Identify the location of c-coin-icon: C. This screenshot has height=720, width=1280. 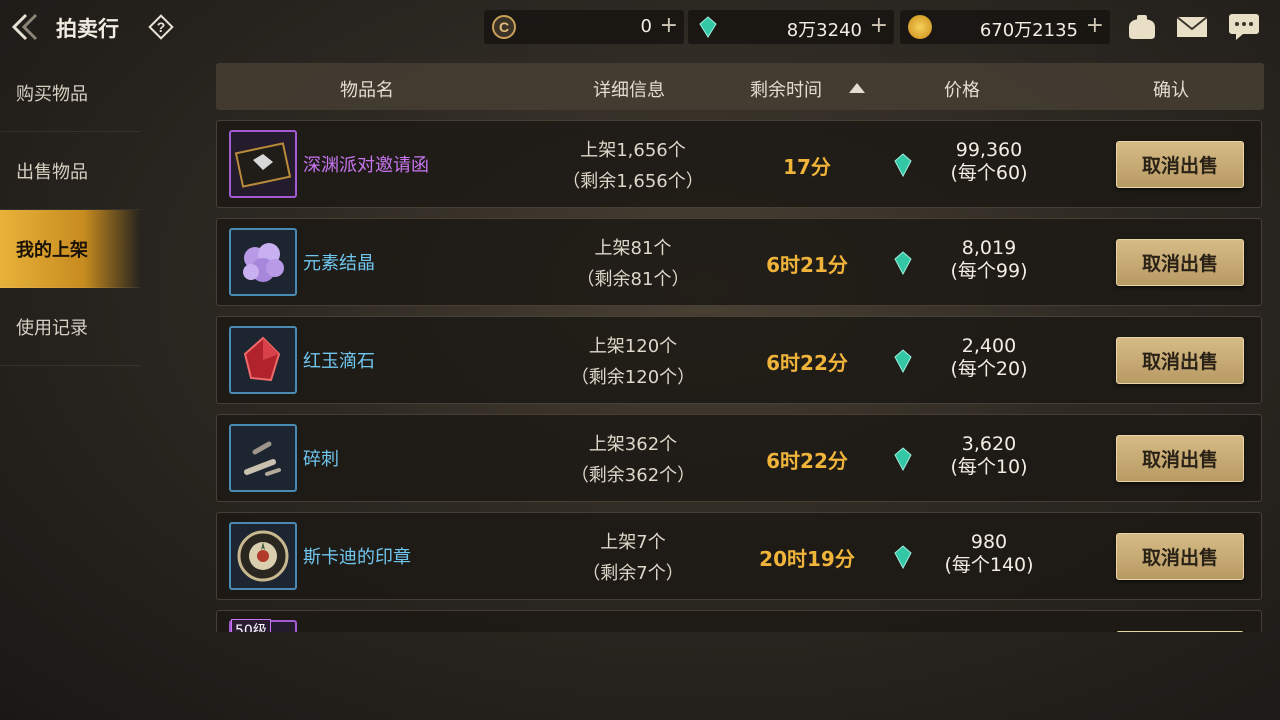
(504, 27).